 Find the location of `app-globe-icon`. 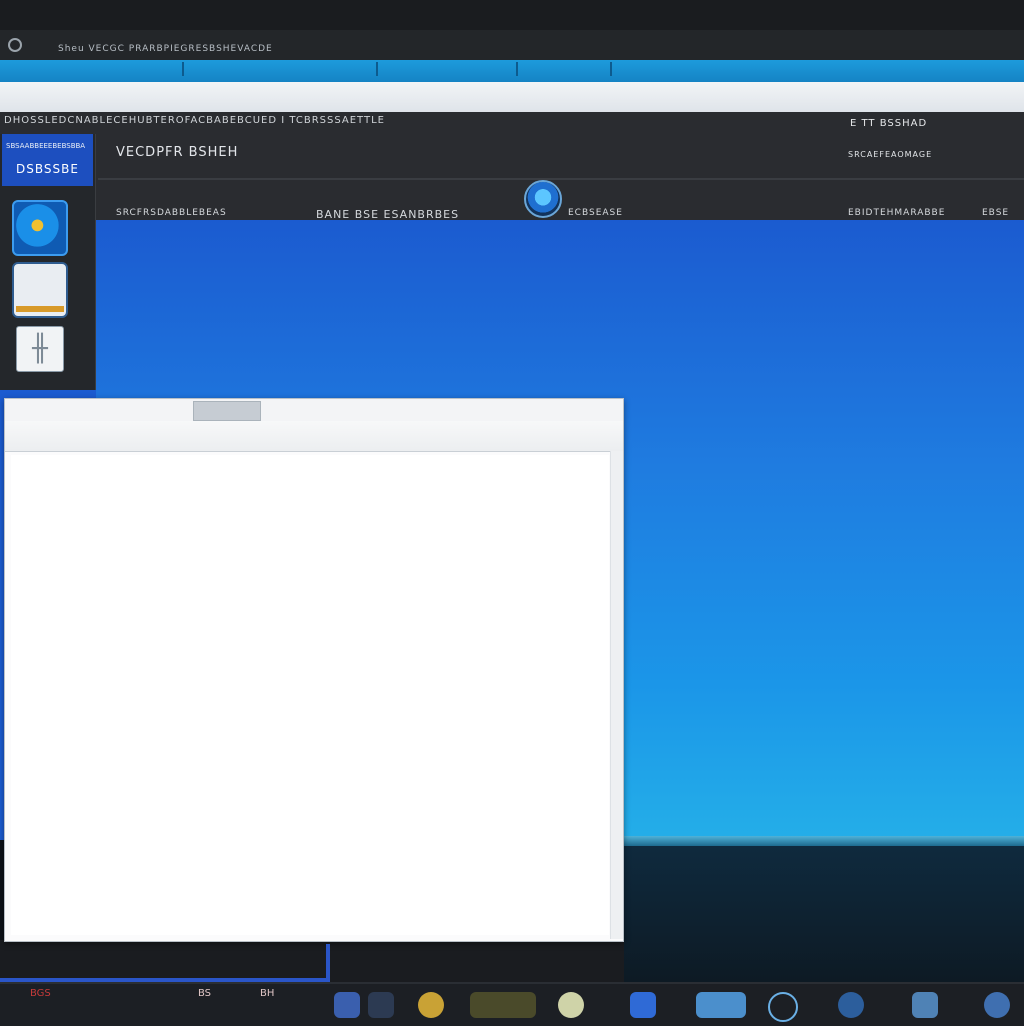

app-globe-icon is located at coordinates (40, 228).